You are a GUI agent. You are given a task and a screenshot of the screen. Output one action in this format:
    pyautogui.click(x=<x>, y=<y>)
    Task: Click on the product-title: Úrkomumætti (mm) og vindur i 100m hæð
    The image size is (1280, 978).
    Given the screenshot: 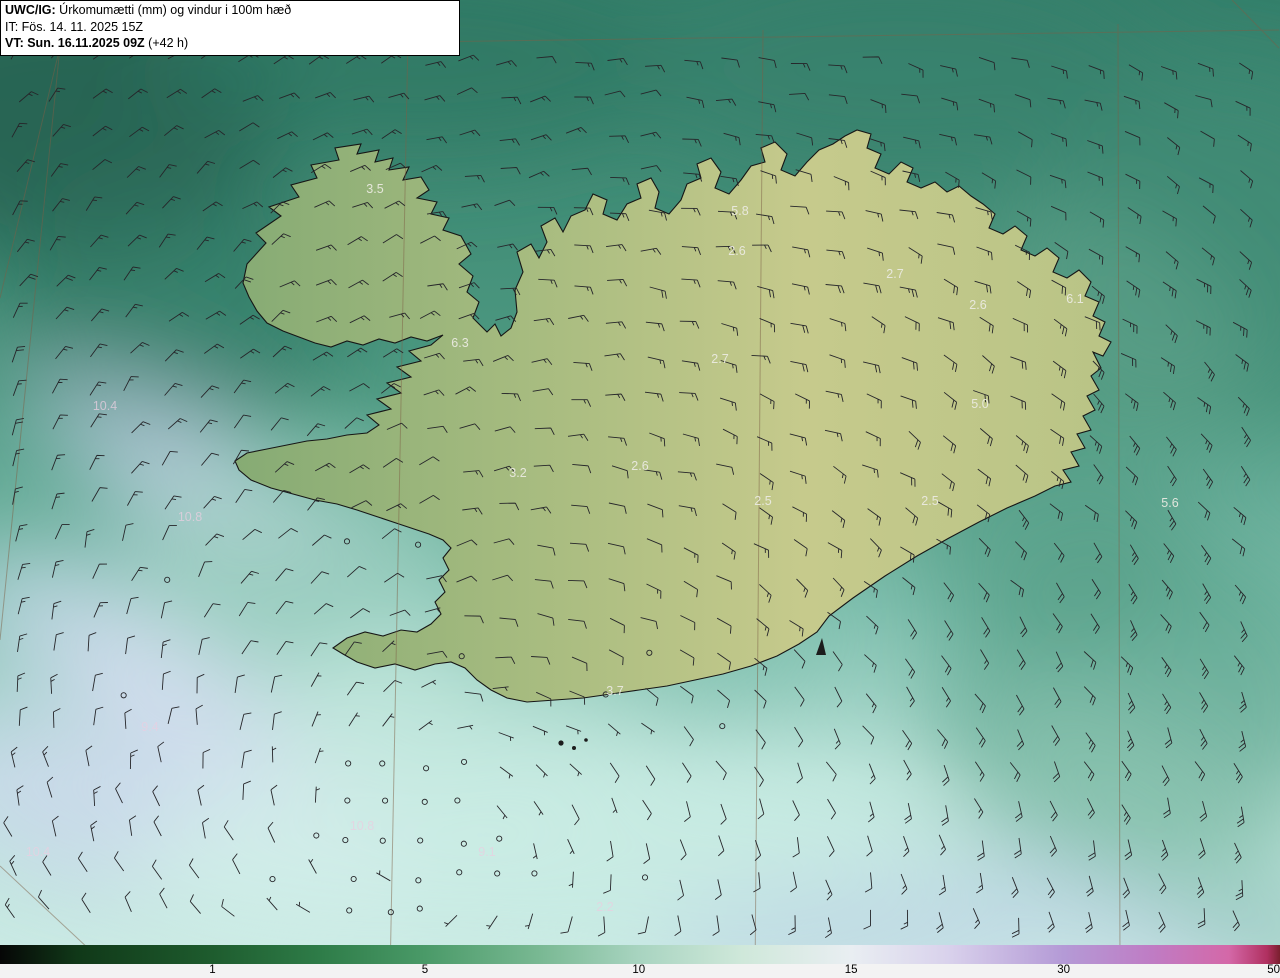 What is the action you would take?
    pyautogui.click(x=175, y=10)
    